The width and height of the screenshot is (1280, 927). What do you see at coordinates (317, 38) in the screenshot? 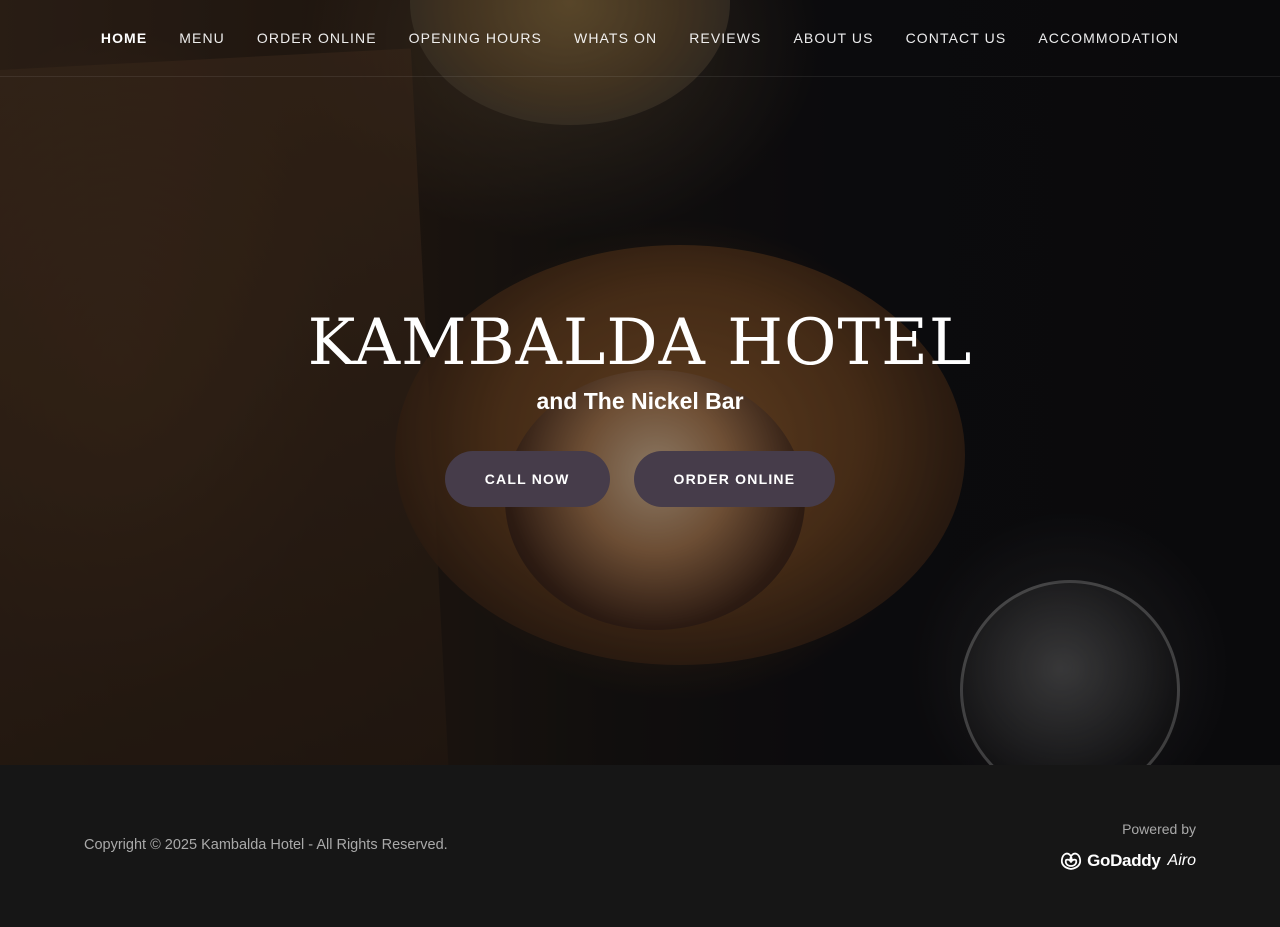
I see `nav-item-order-online: ORDER ONLINE` at bounding box center [317, 38].